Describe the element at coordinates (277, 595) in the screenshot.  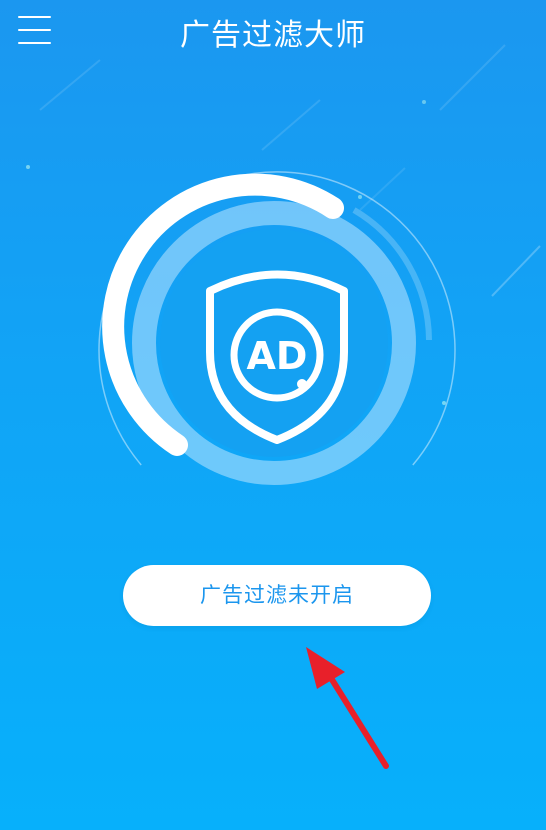
I see `ad-filter-status-button: 广告过滤未开启` at that location.